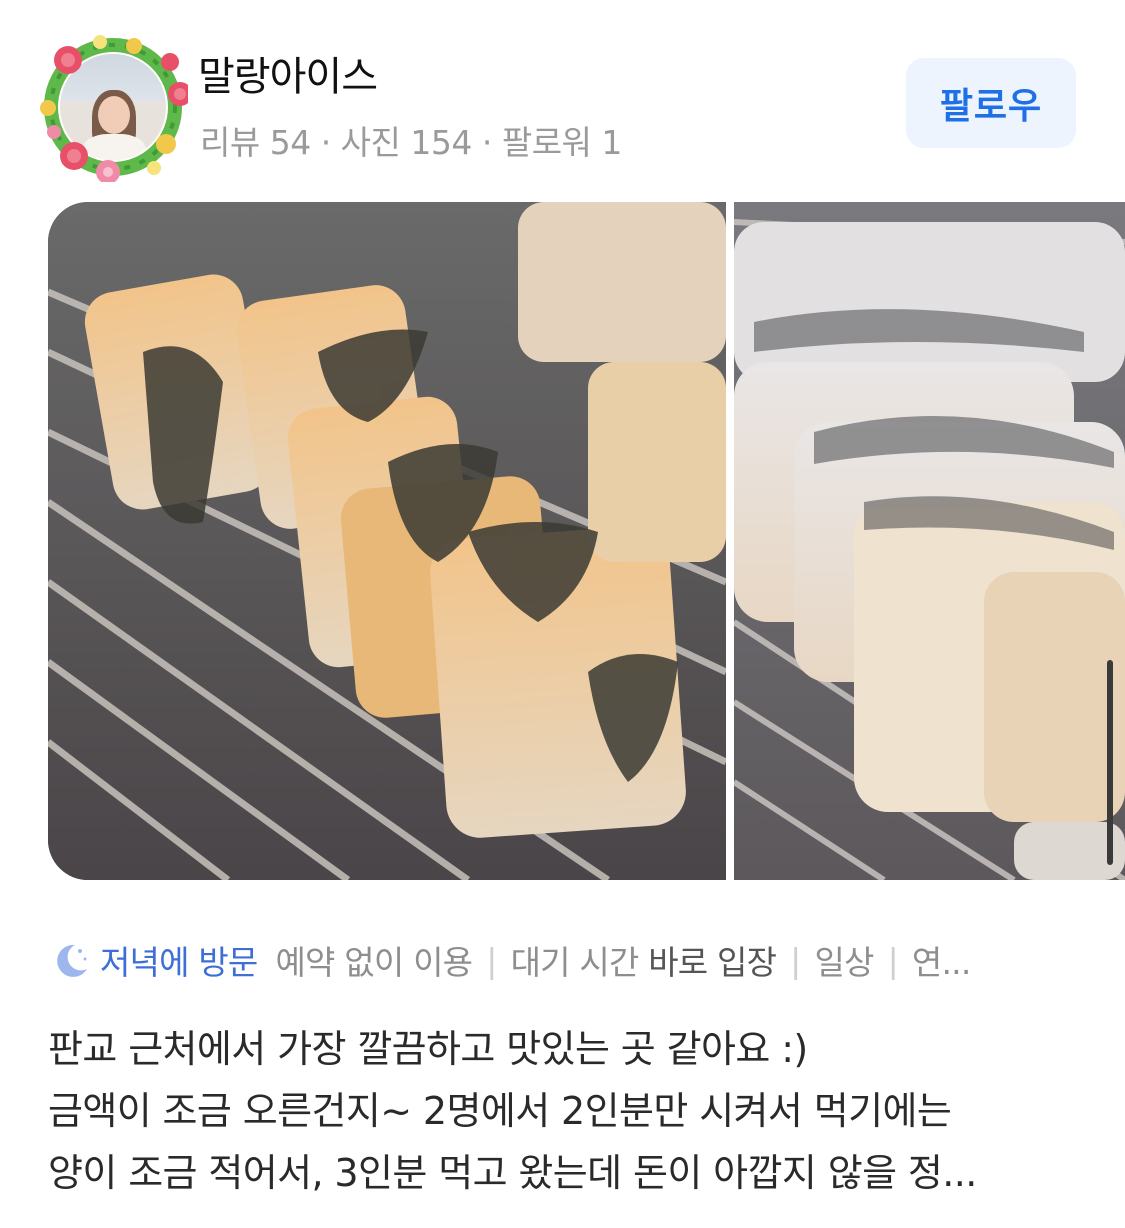 This screenshot has width=1125, height=1228. What do you see at coordinates (1110, 762) in the screenshot?
I see `scrollbar-thumb` at bounding box center [1110, 762].